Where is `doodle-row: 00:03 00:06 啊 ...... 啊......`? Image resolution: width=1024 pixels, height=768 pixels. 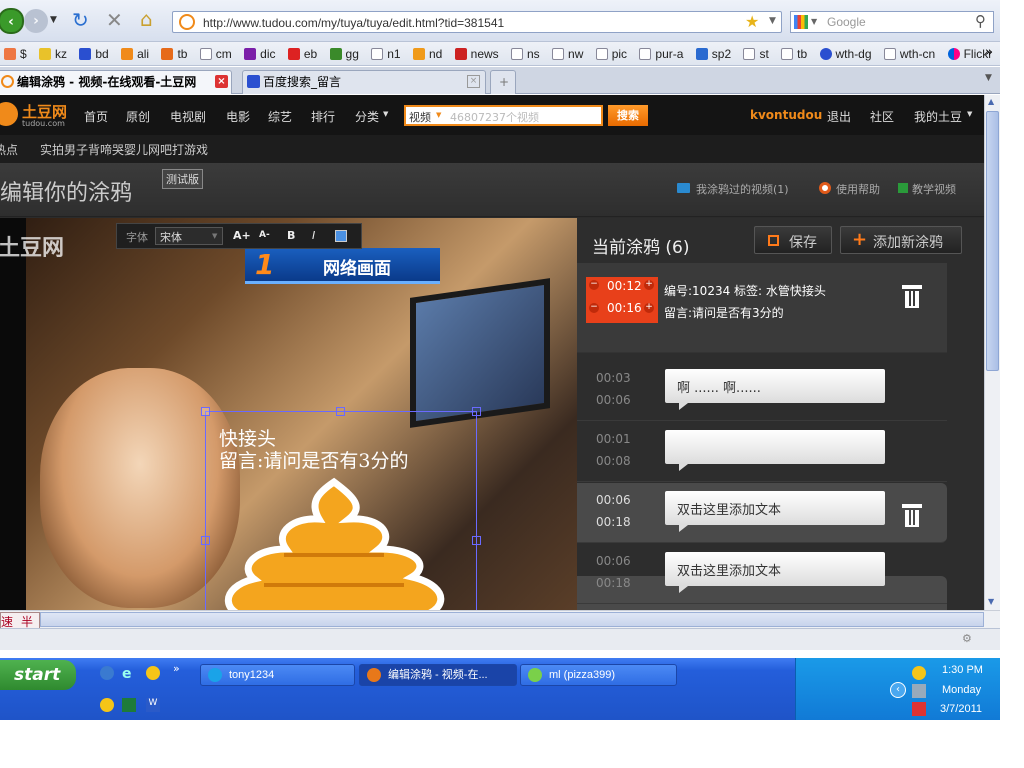 doodle-row: 00:03 00:06 啊 ...... 啊...... is located at coordinates (762, 391).